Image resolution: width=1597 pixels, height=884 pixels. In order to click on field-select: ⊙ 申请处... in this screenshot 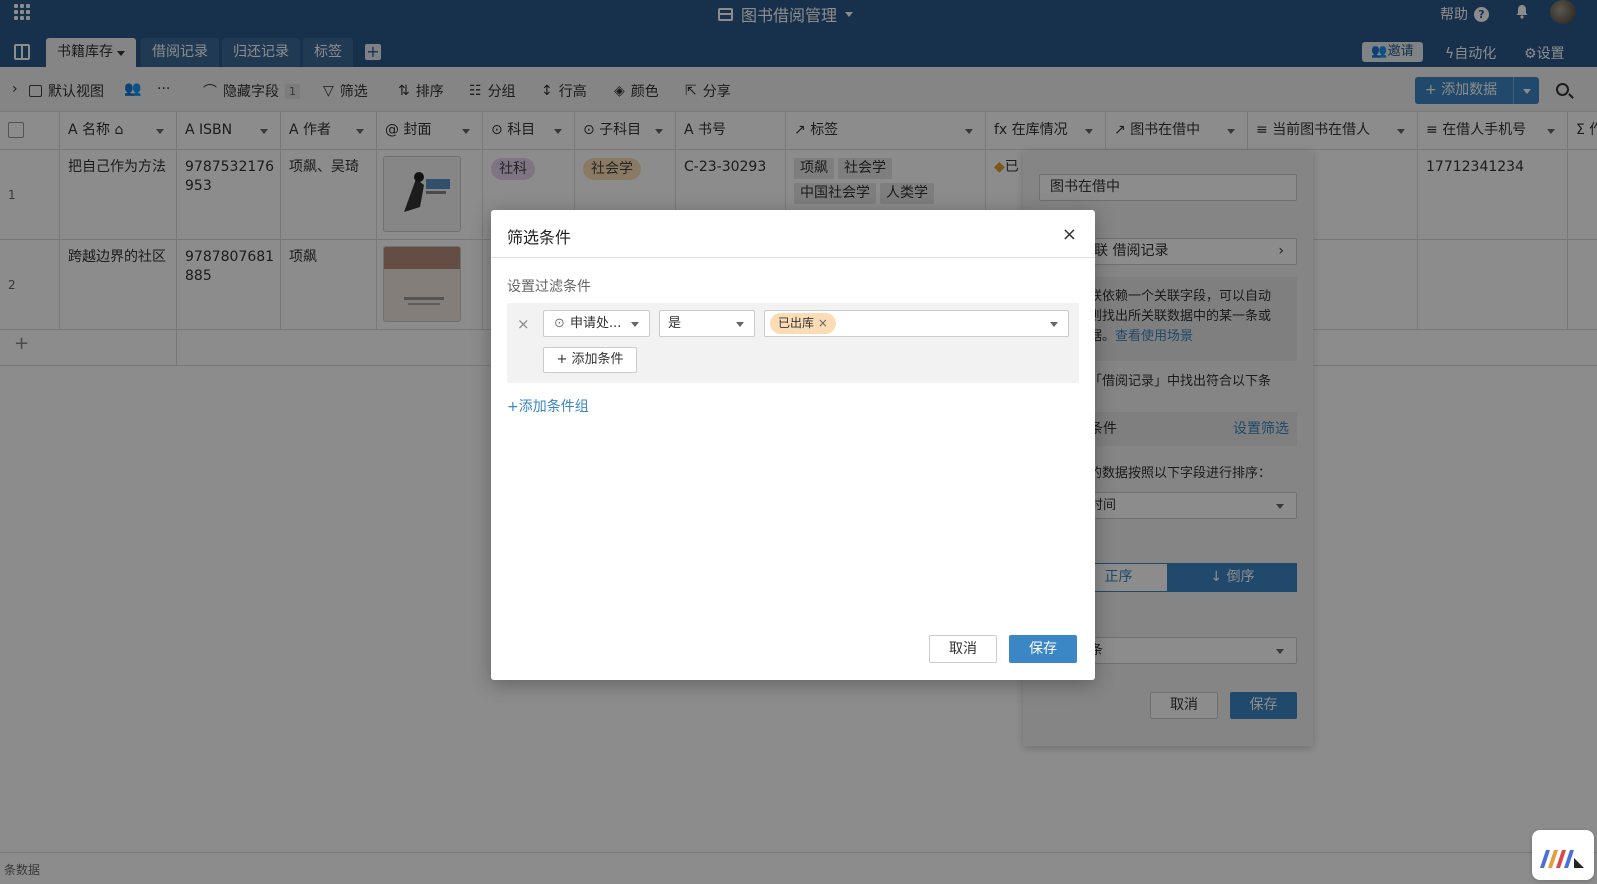, I will do `click(596, 323)`.